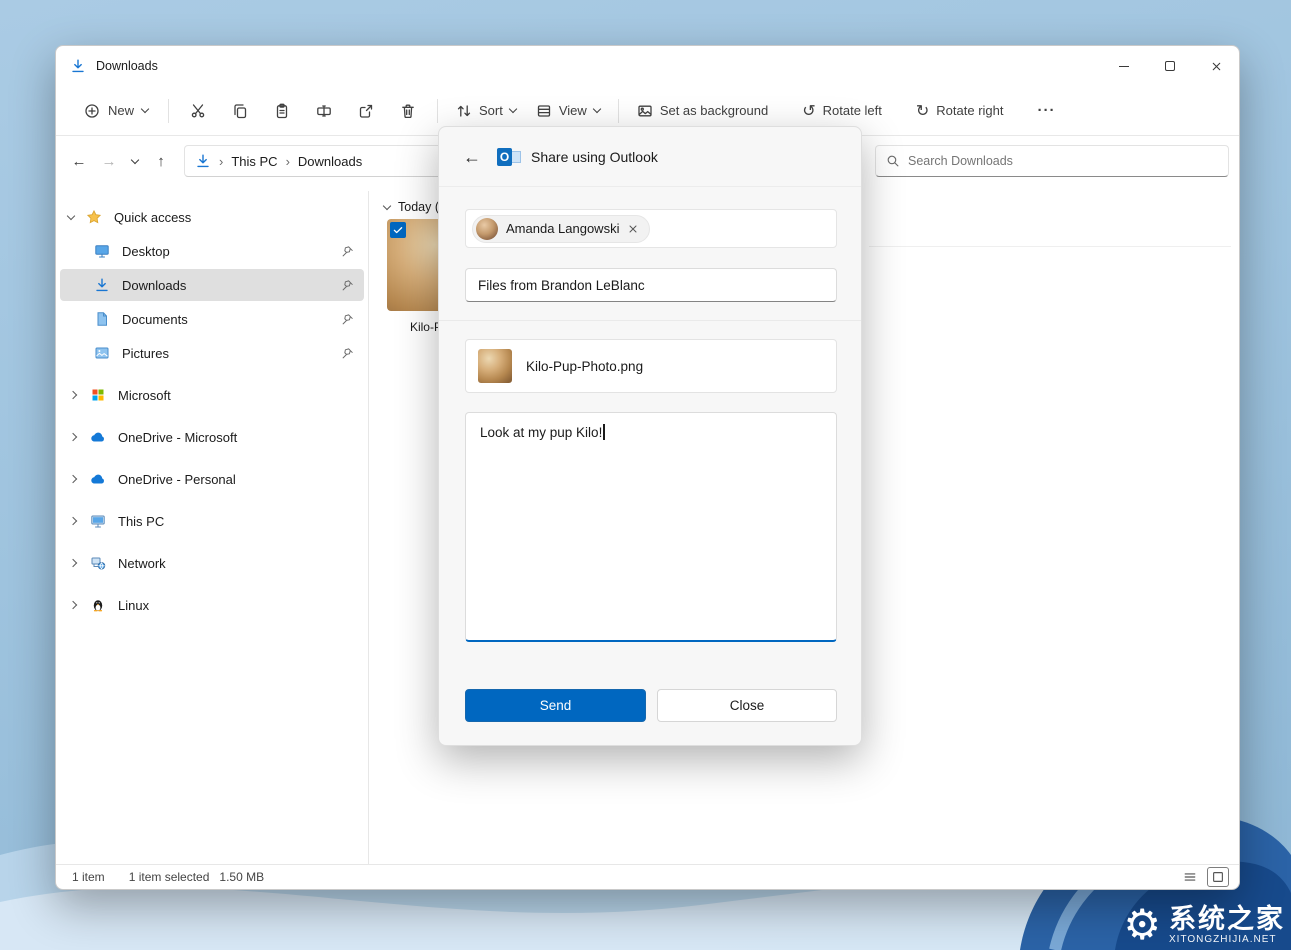  Describe the element at coordinates (585, 366) in the screenshot. I see `attachment-name: Kilo-Pup-Photo.png` at that location.